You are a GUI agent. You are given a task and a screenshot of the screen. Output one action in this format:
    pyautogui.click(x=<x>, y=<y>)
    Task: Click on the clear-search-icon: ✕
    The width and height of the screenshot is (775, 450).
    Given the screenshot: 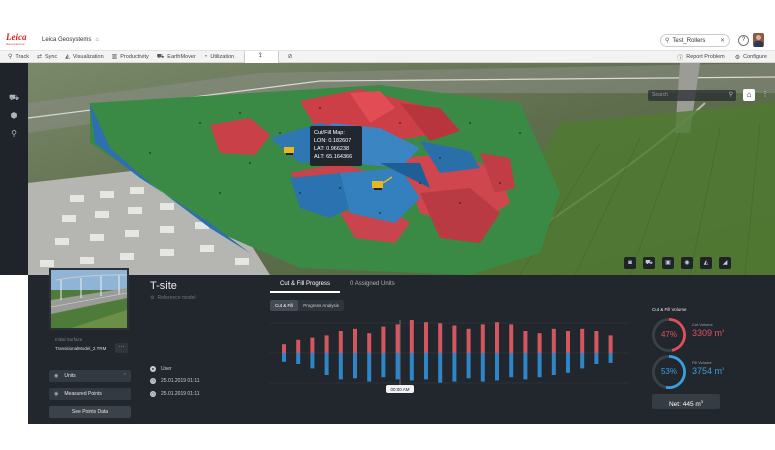 What is the action you would take?
    pyautogui.click(x=722, y=40)
    